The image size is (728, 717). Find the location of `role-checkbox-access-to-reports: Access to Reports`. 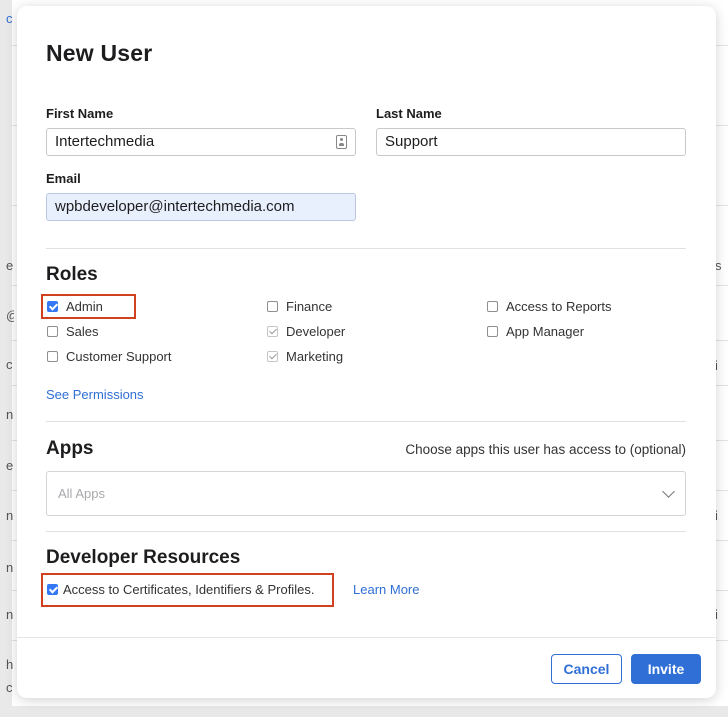

role-checkbox-access-to-reports: Access to Reports is located at coordinates (549, 306).